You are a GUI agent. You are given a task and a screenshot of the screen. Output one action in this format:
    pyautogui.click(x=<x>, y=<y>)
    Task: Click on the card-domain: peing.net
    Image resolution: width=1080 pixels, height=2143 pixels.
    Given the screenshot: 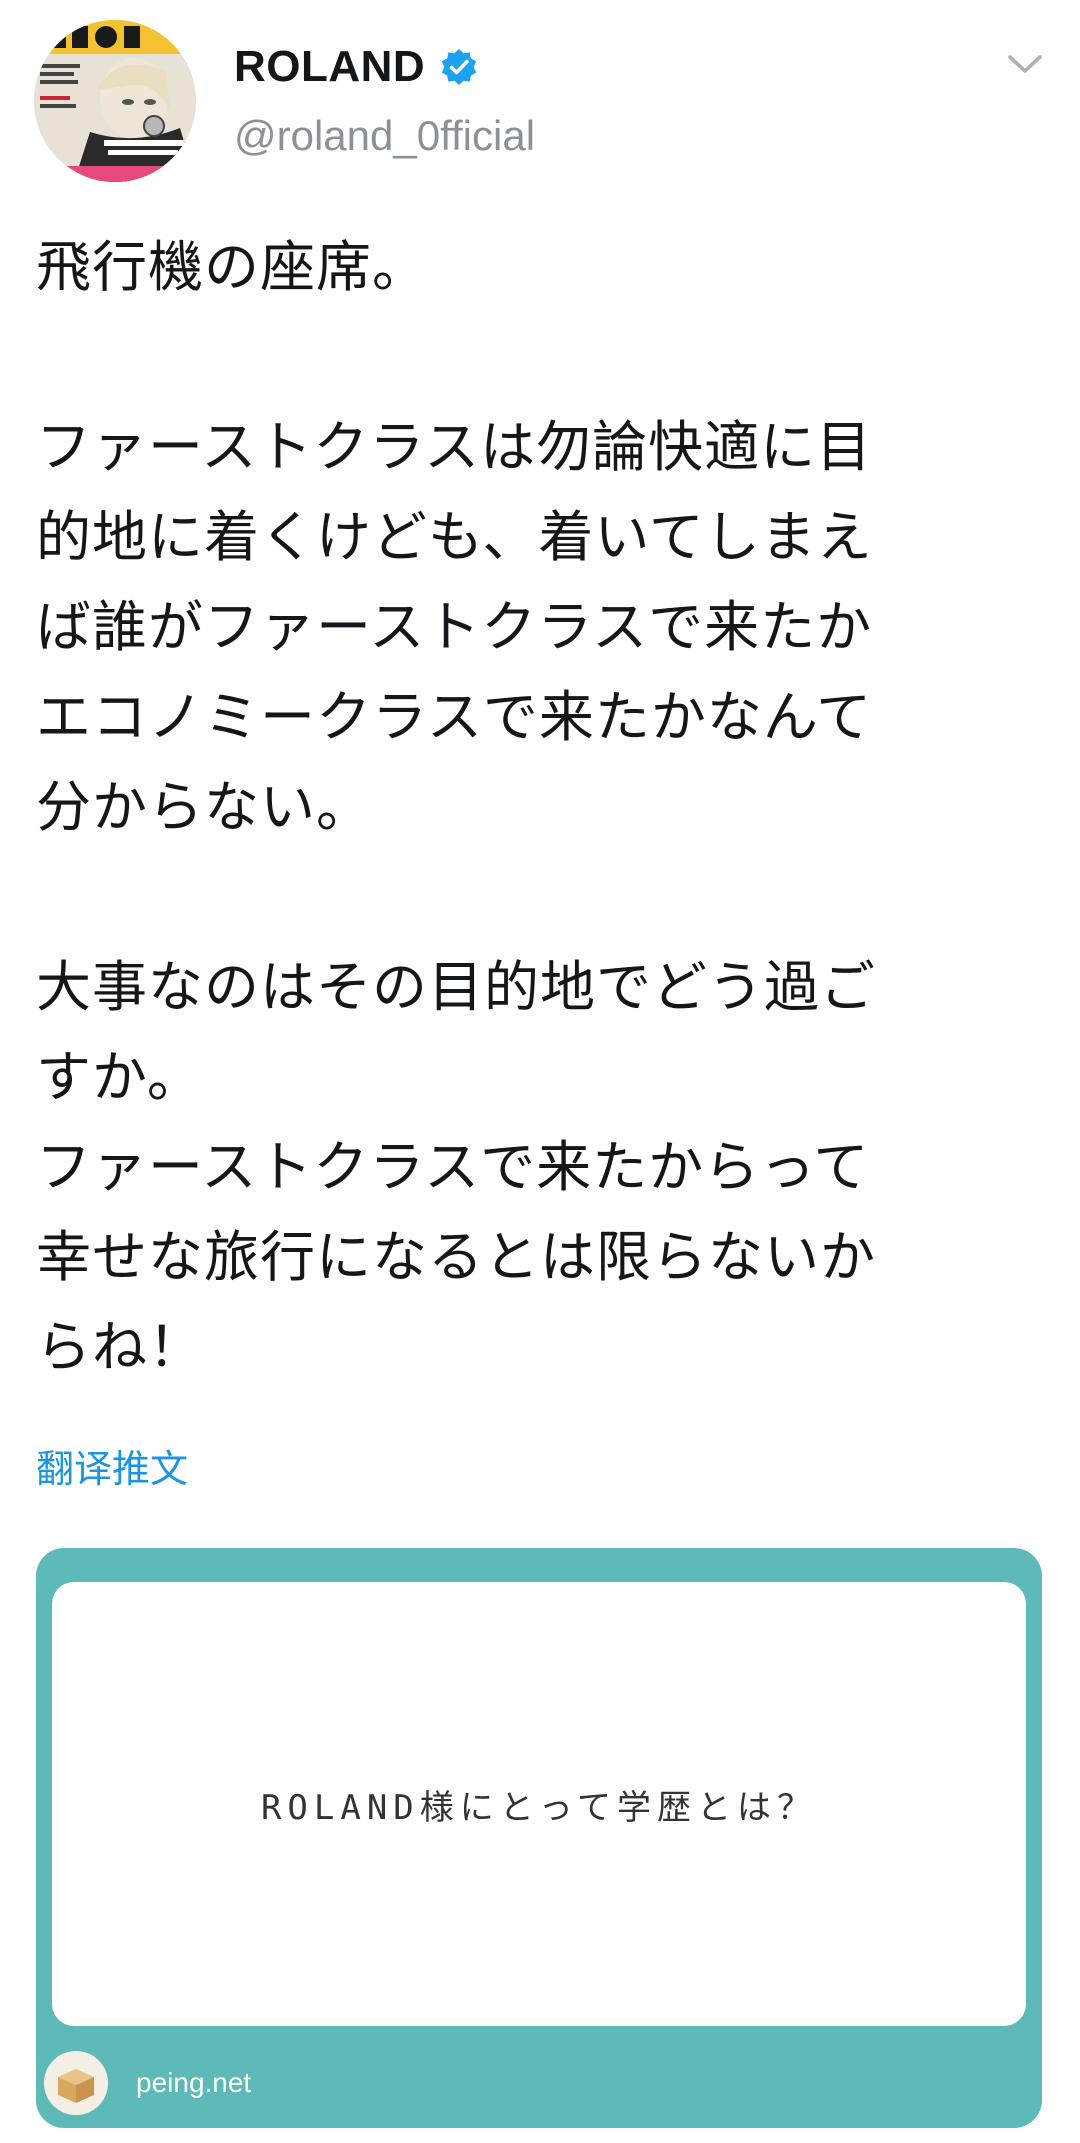 What is the action you would take?
    pyautogui.click(x=194, y=2082)
    